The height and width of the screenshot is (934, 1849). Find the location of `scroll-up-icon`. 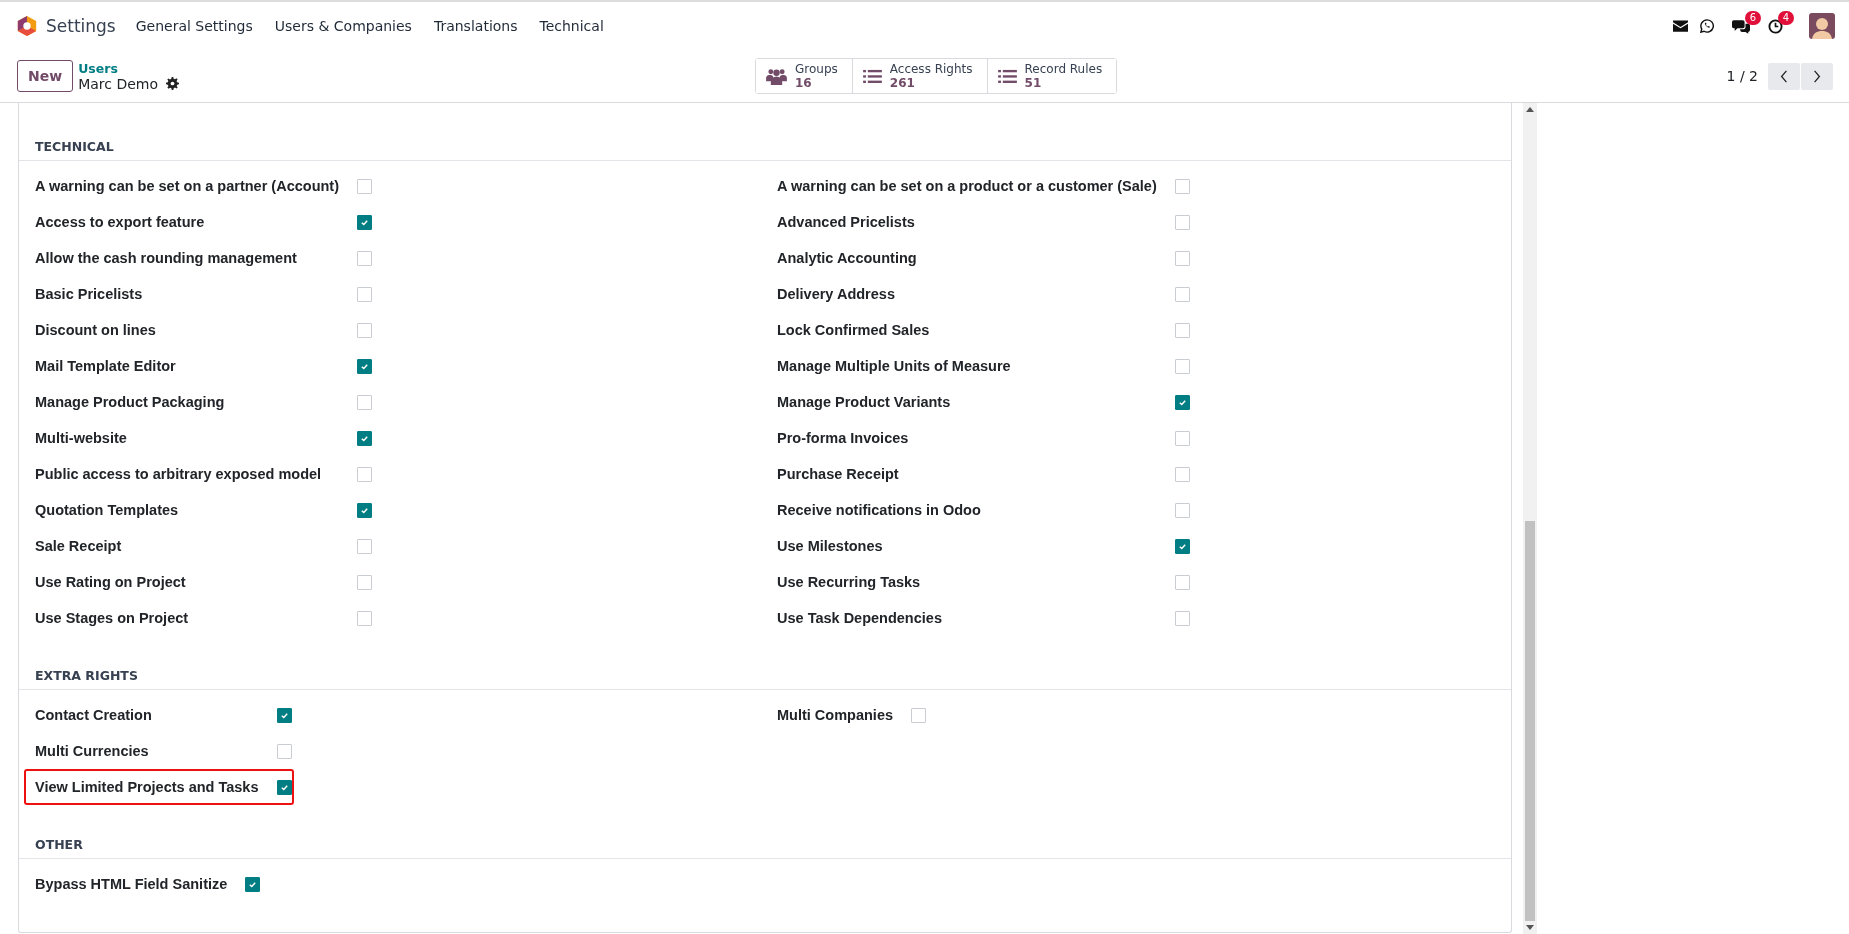

scroll-up-icon is located at coordinates (1530, 109).